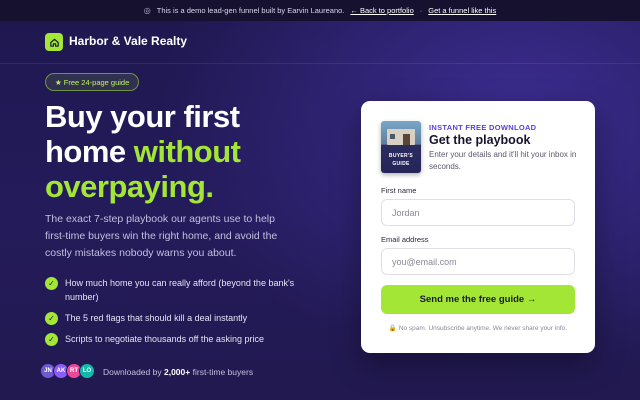 The height and width of the screenshot is (400, 640). What do you see at coordinates (320, 42) in the screenshot?
I see `site-header: Harbor & Vale Realty` at bounding box center [320, 42].